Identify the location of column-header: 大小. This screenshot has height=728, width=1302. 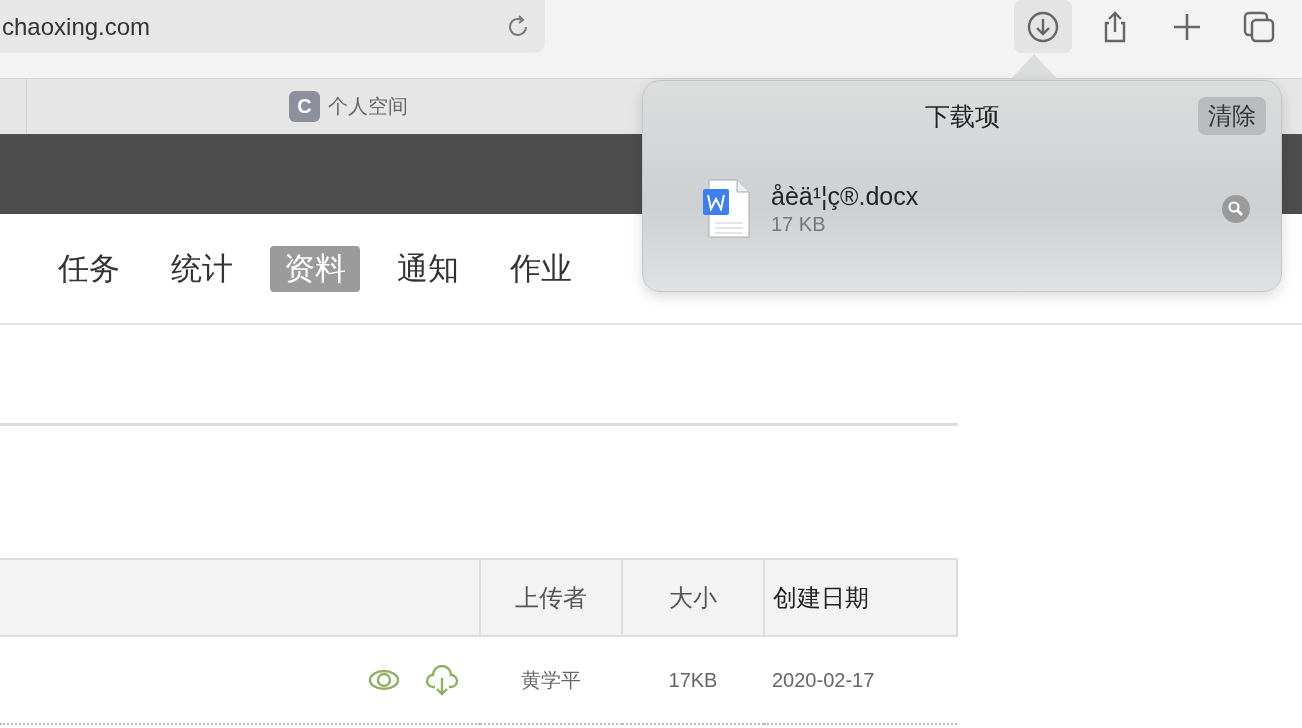
(693, 597).